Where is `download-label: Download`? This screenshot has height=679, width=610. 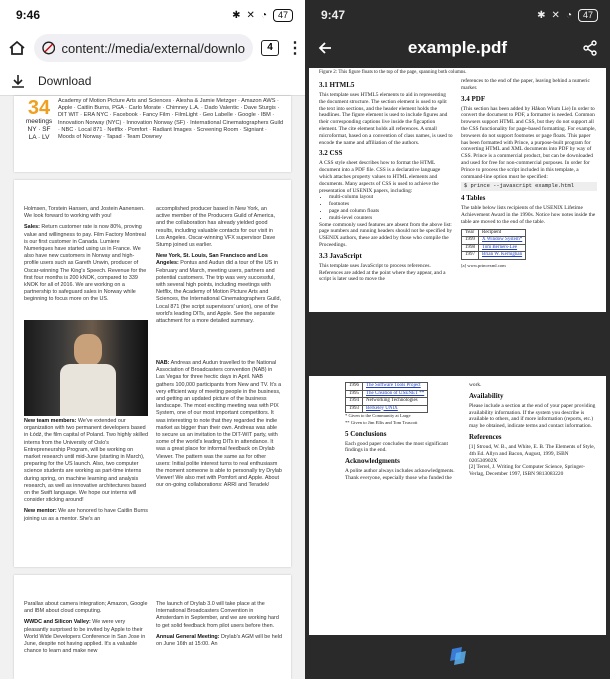
download-label: Download is located at coordinates (65, 80).